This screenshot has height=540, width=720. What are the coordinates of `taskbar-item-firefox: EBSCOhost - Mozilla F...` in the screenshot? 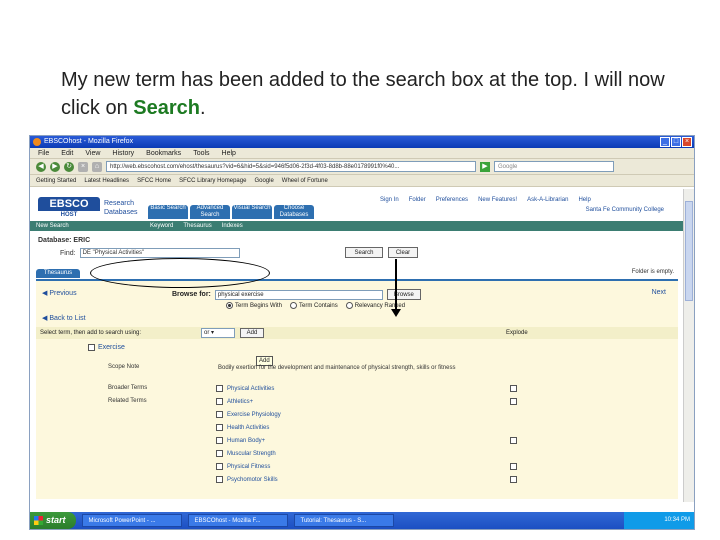 It's located at (237, 520).